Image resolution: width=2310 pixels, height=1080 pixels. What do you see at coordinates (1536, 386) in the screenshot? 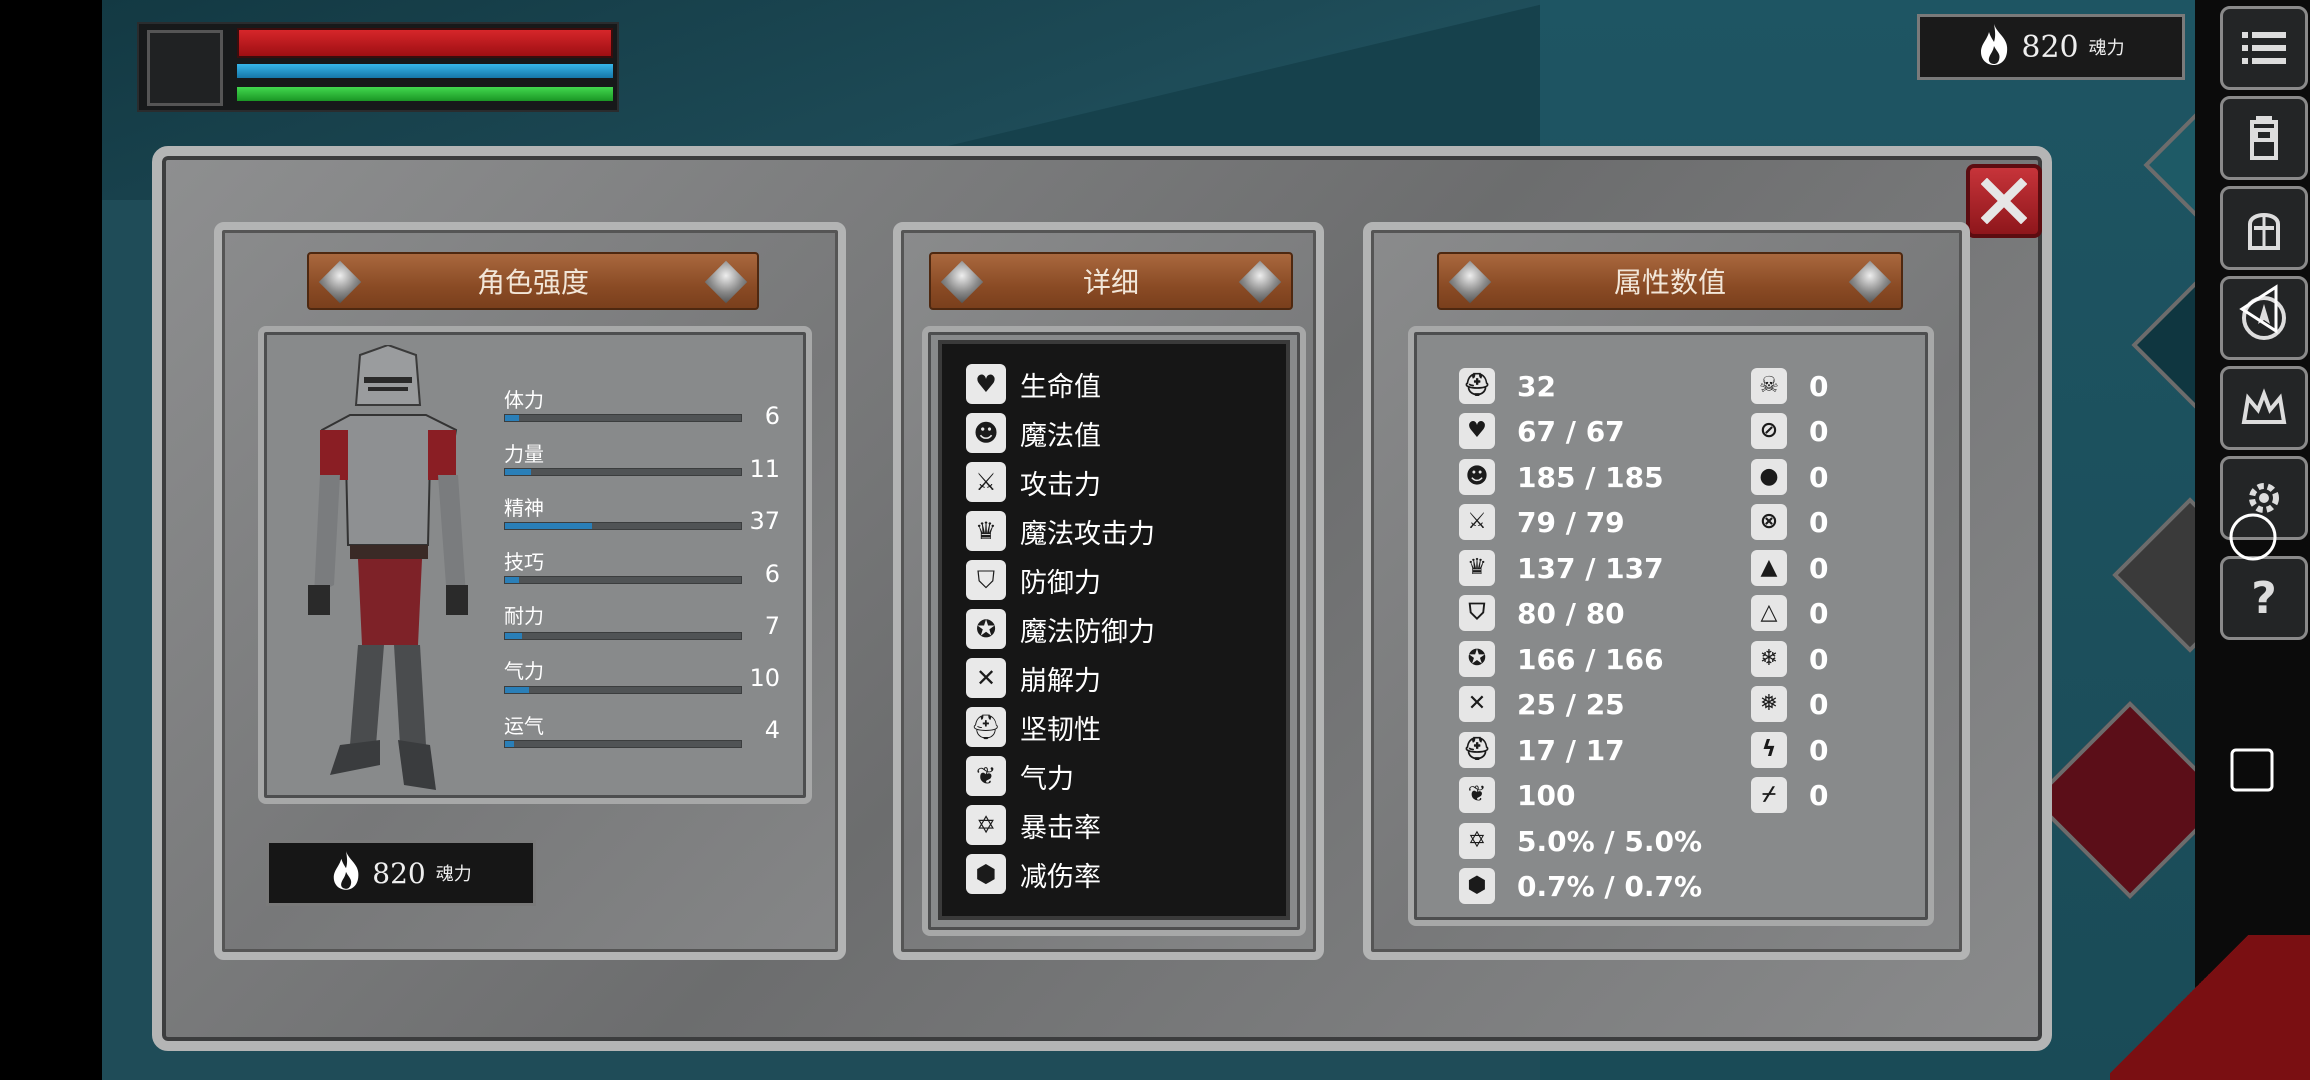
I see `attribute-value: 32` at bounding box center [1536, 386].